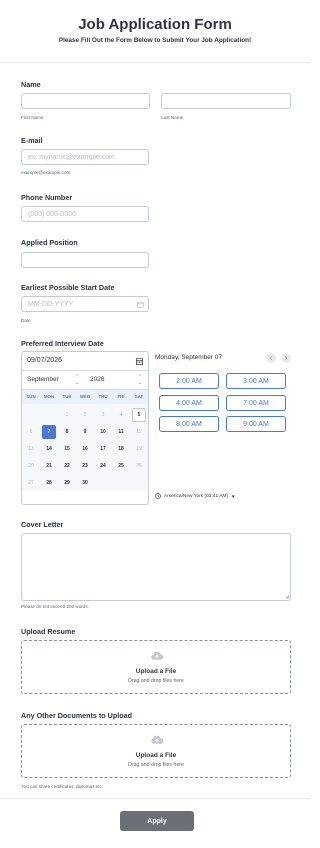 The image size is (320, 848). What do you see at coordinates (85, 214) in the screenshot?
I see `phone-input: (000) 000-0000` at bounding box center [85, 214].